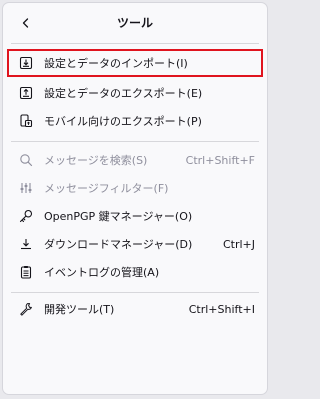 Image resolution: width=320 pixels, height=399 pixels. I want to click on menu-header: ツール, so click(135, 23).